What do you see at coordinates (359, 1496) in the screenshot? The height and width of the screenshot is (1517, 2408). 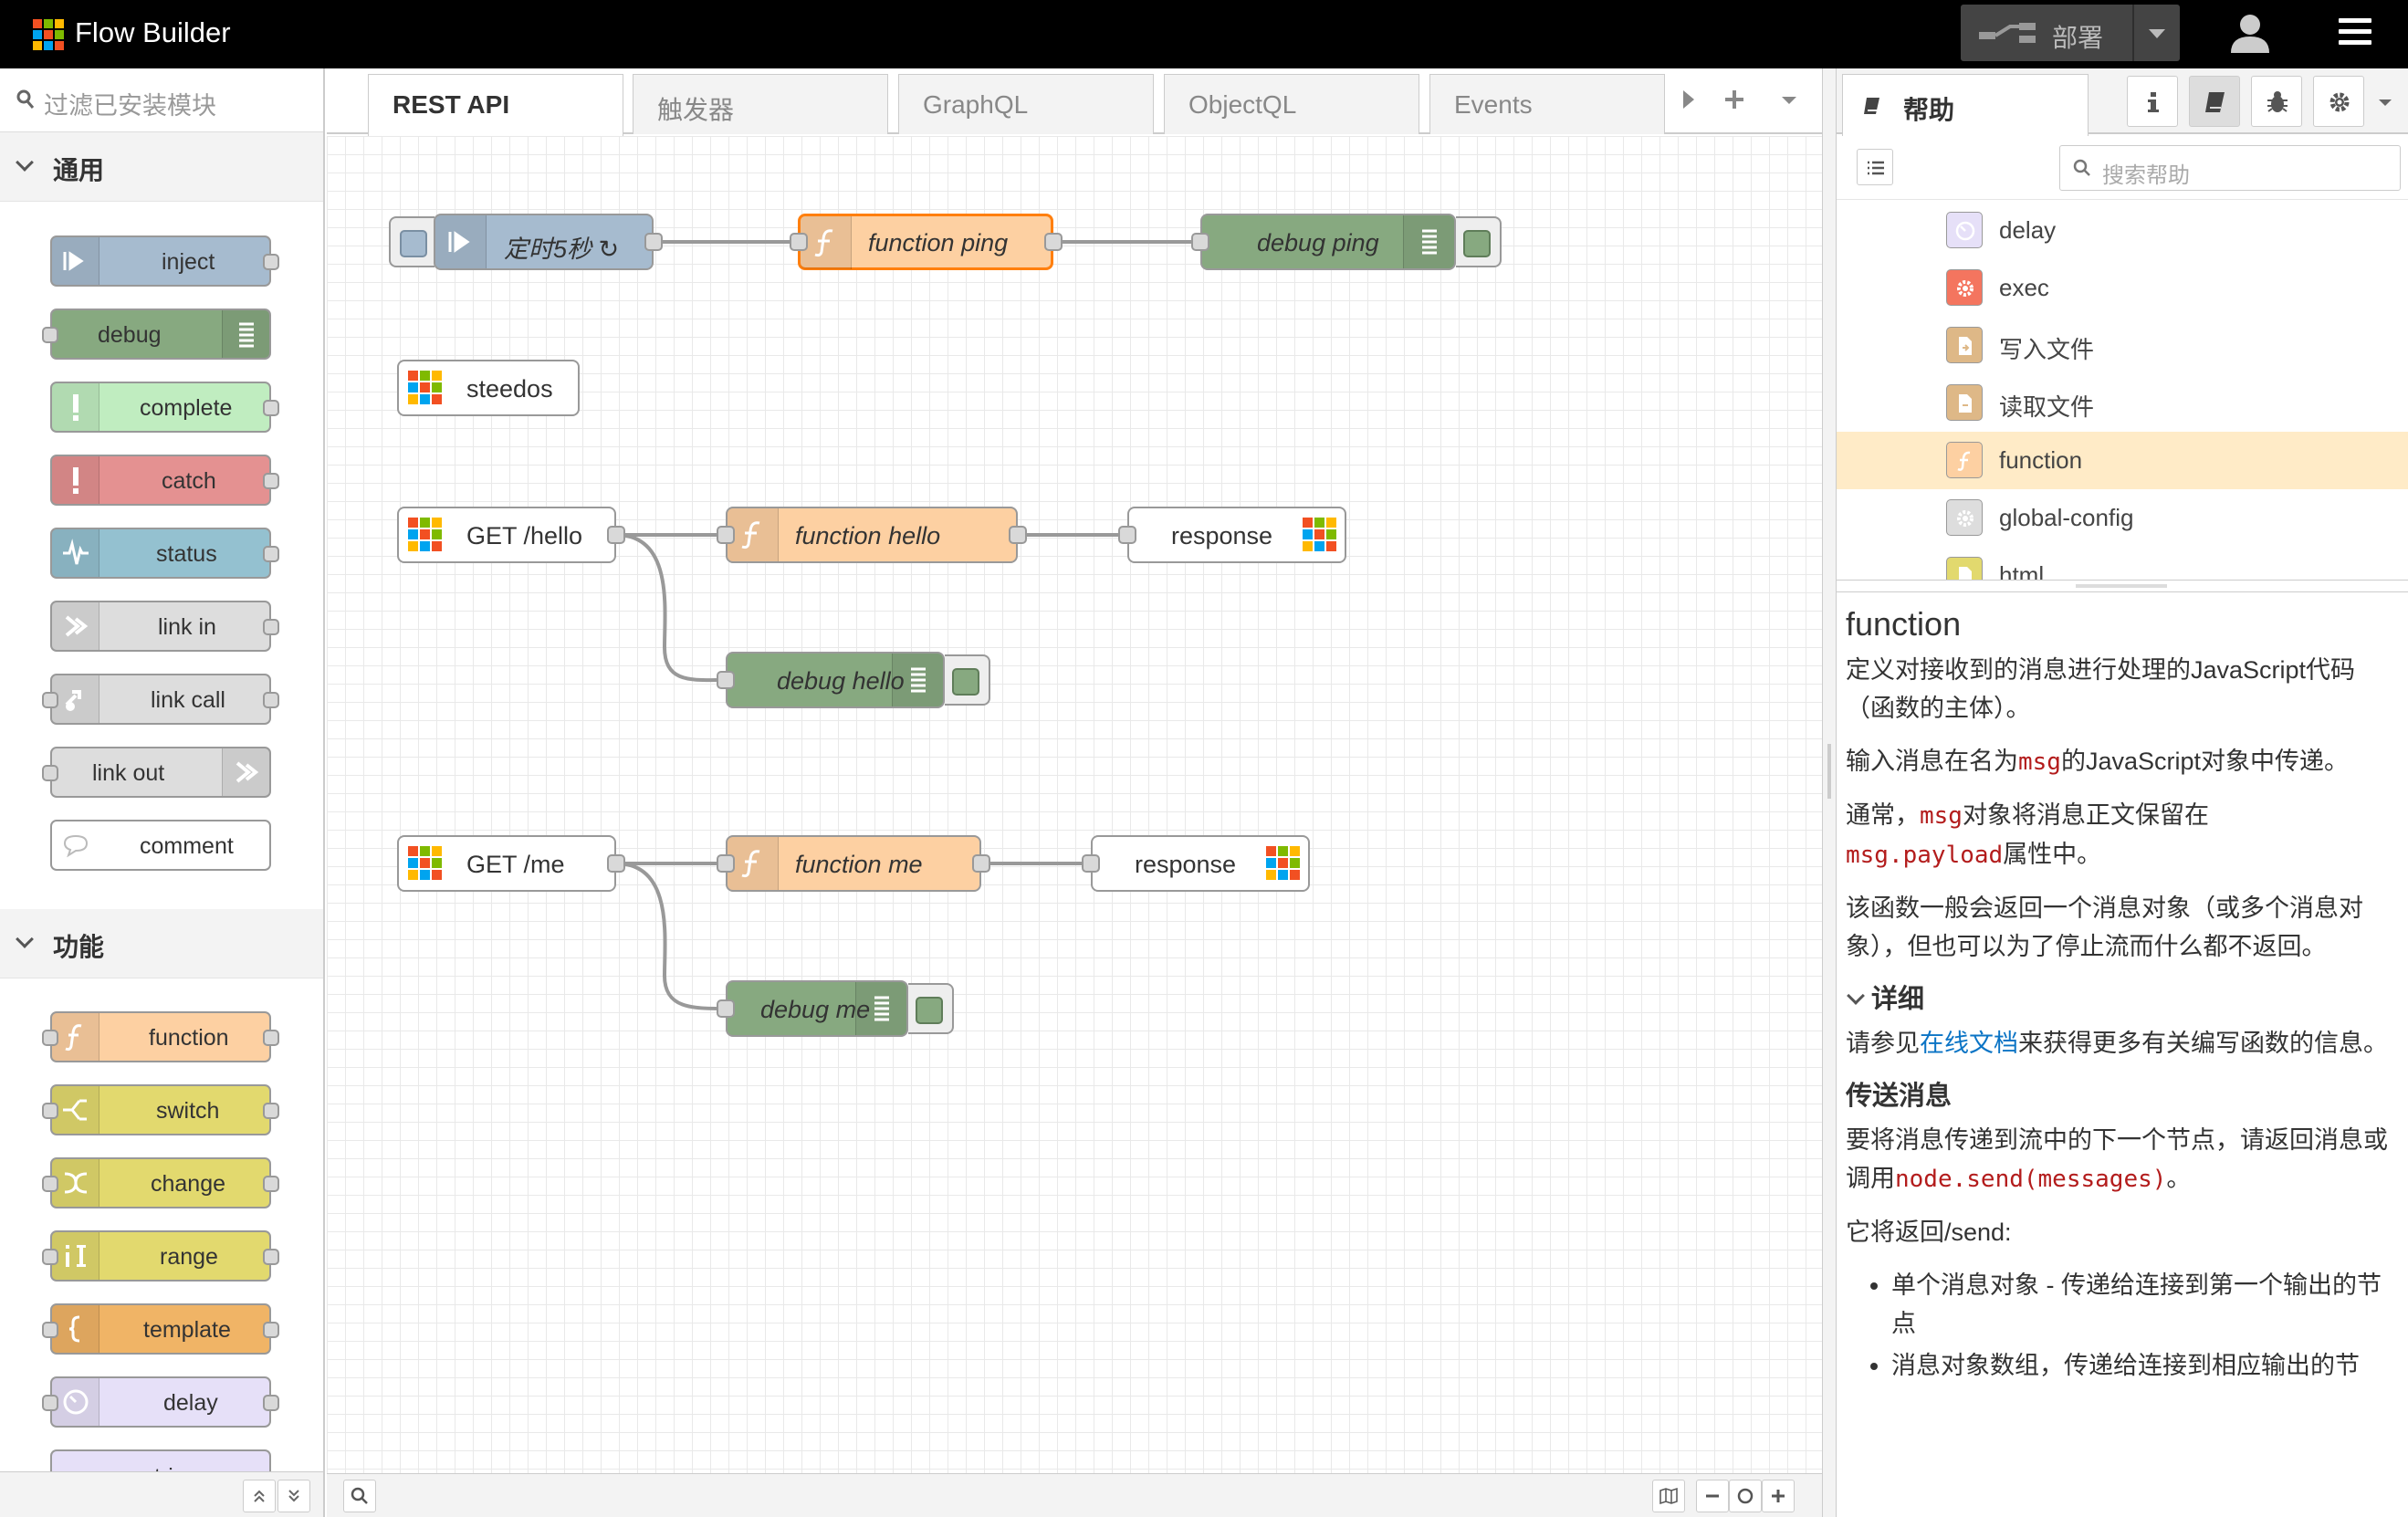 I see `search-flows-button` at bounding box center [359, 1496].